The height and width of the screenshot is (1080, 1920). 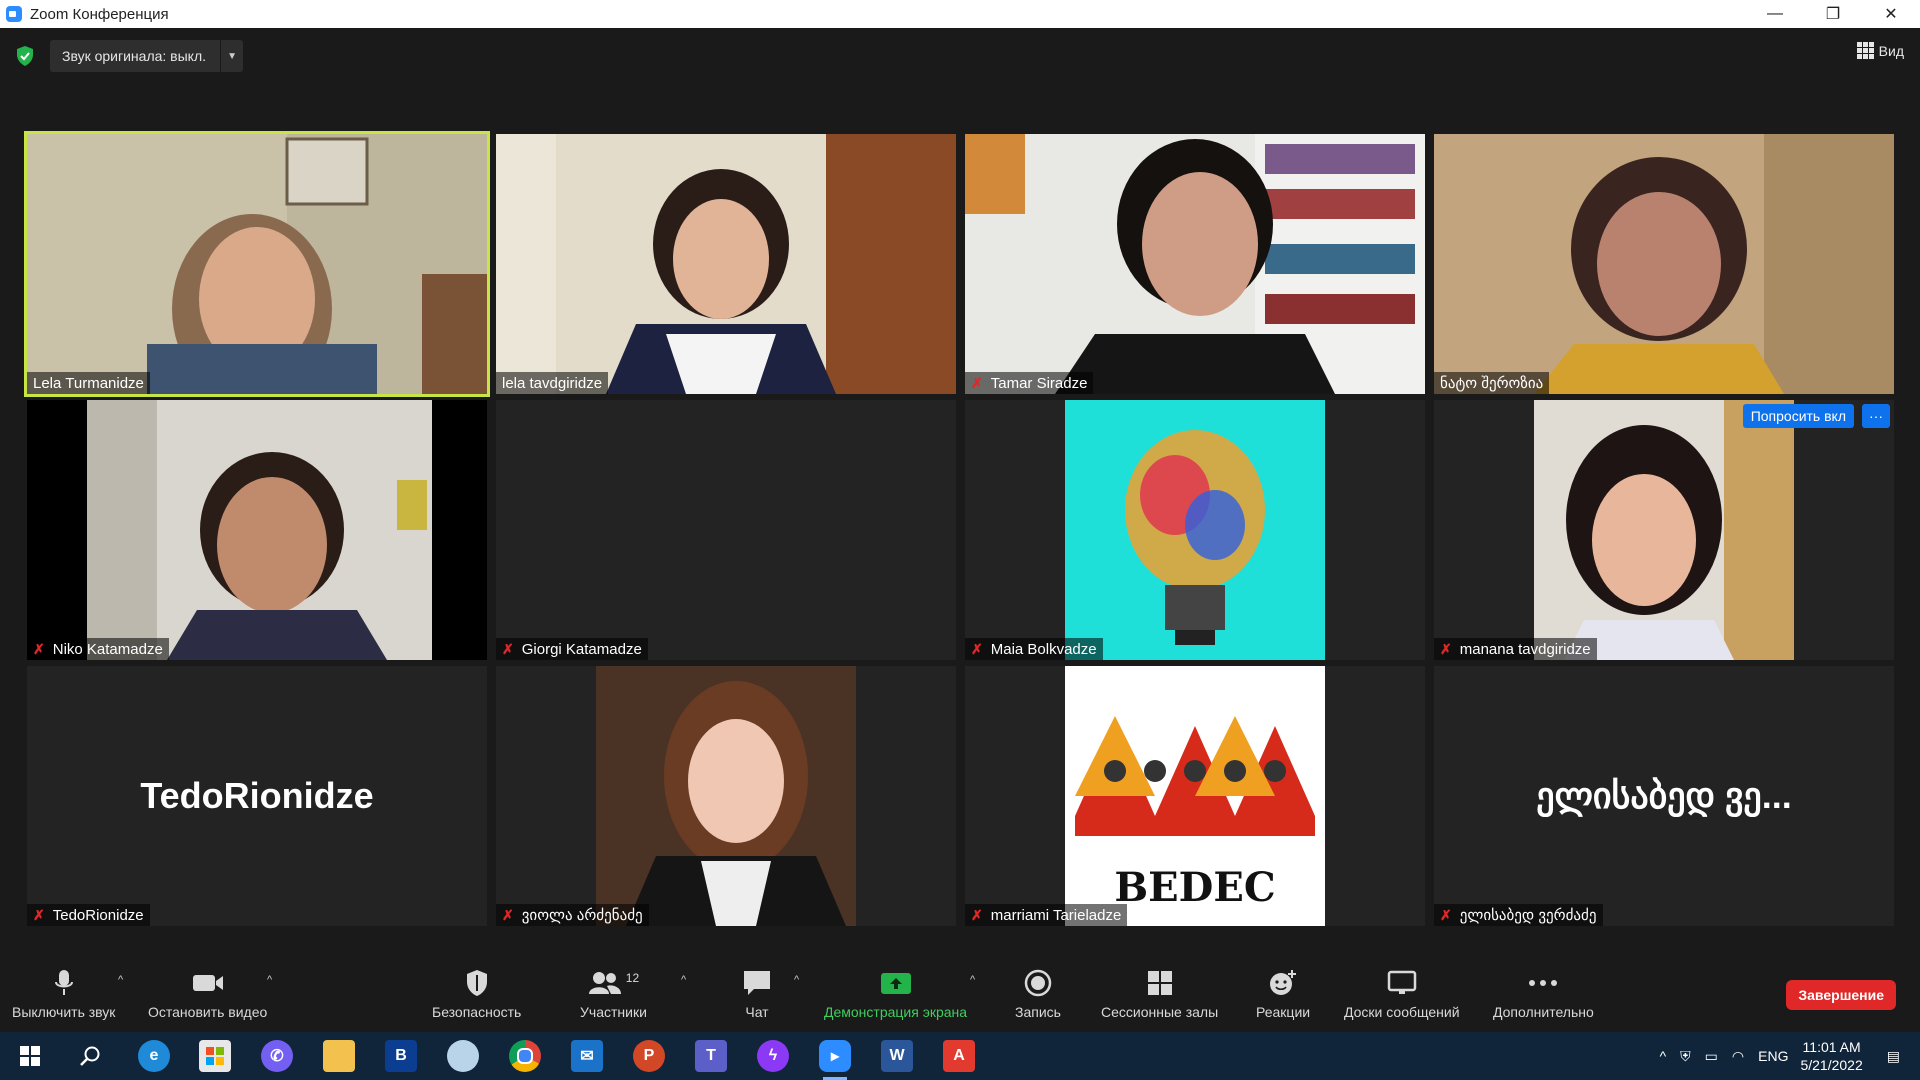 I want to click on video-tile: ✗ Maia Bolkvadze, so click(x=1195, y=530).